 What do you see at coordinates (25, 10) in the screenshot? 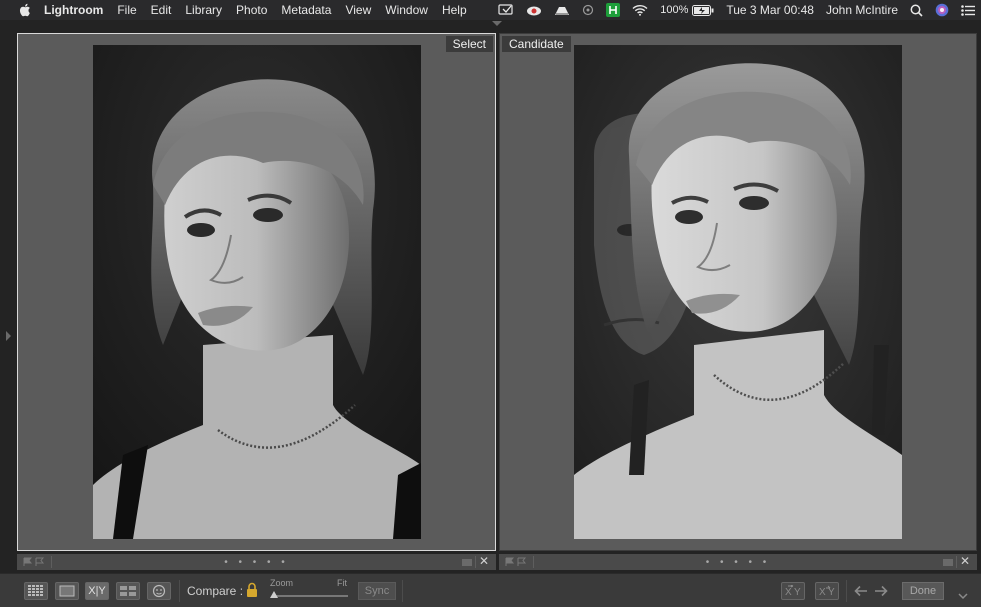
I see `apple-menu-icon` at bounding box center [25, 10].